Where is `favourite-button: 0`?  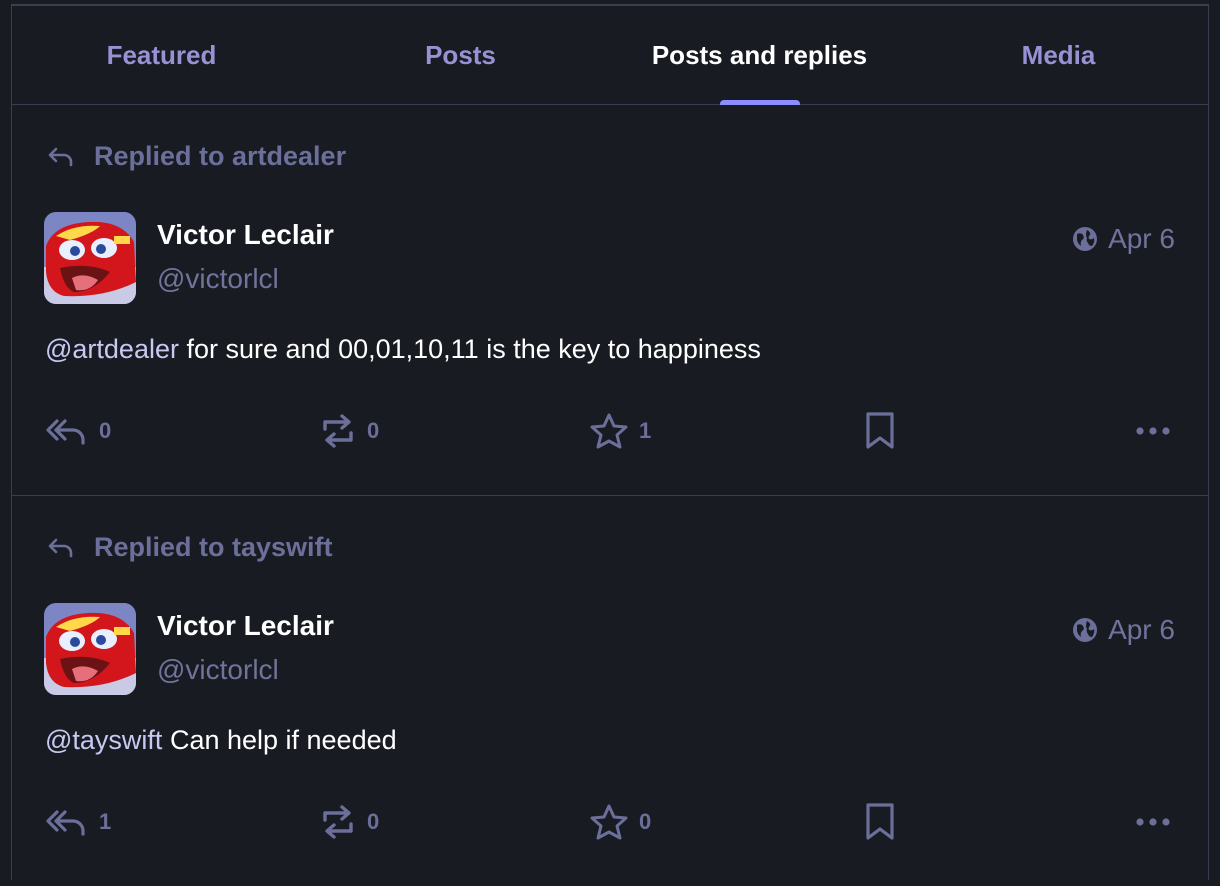 favourite-button: 0 is located at coordinates (620, 822).